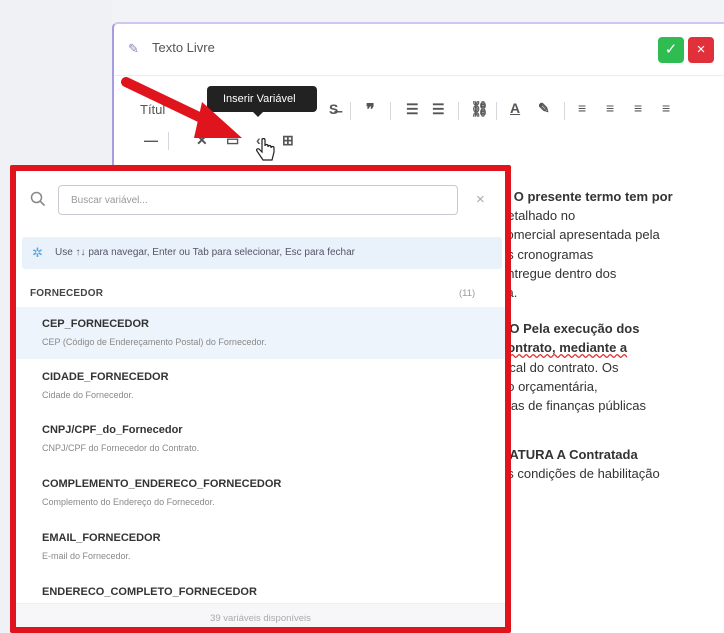 Image resolution: width=724 pixels, height=633 pixels. I want to click on variable-description: E-mail do Fornecedor., so click(86, 556).